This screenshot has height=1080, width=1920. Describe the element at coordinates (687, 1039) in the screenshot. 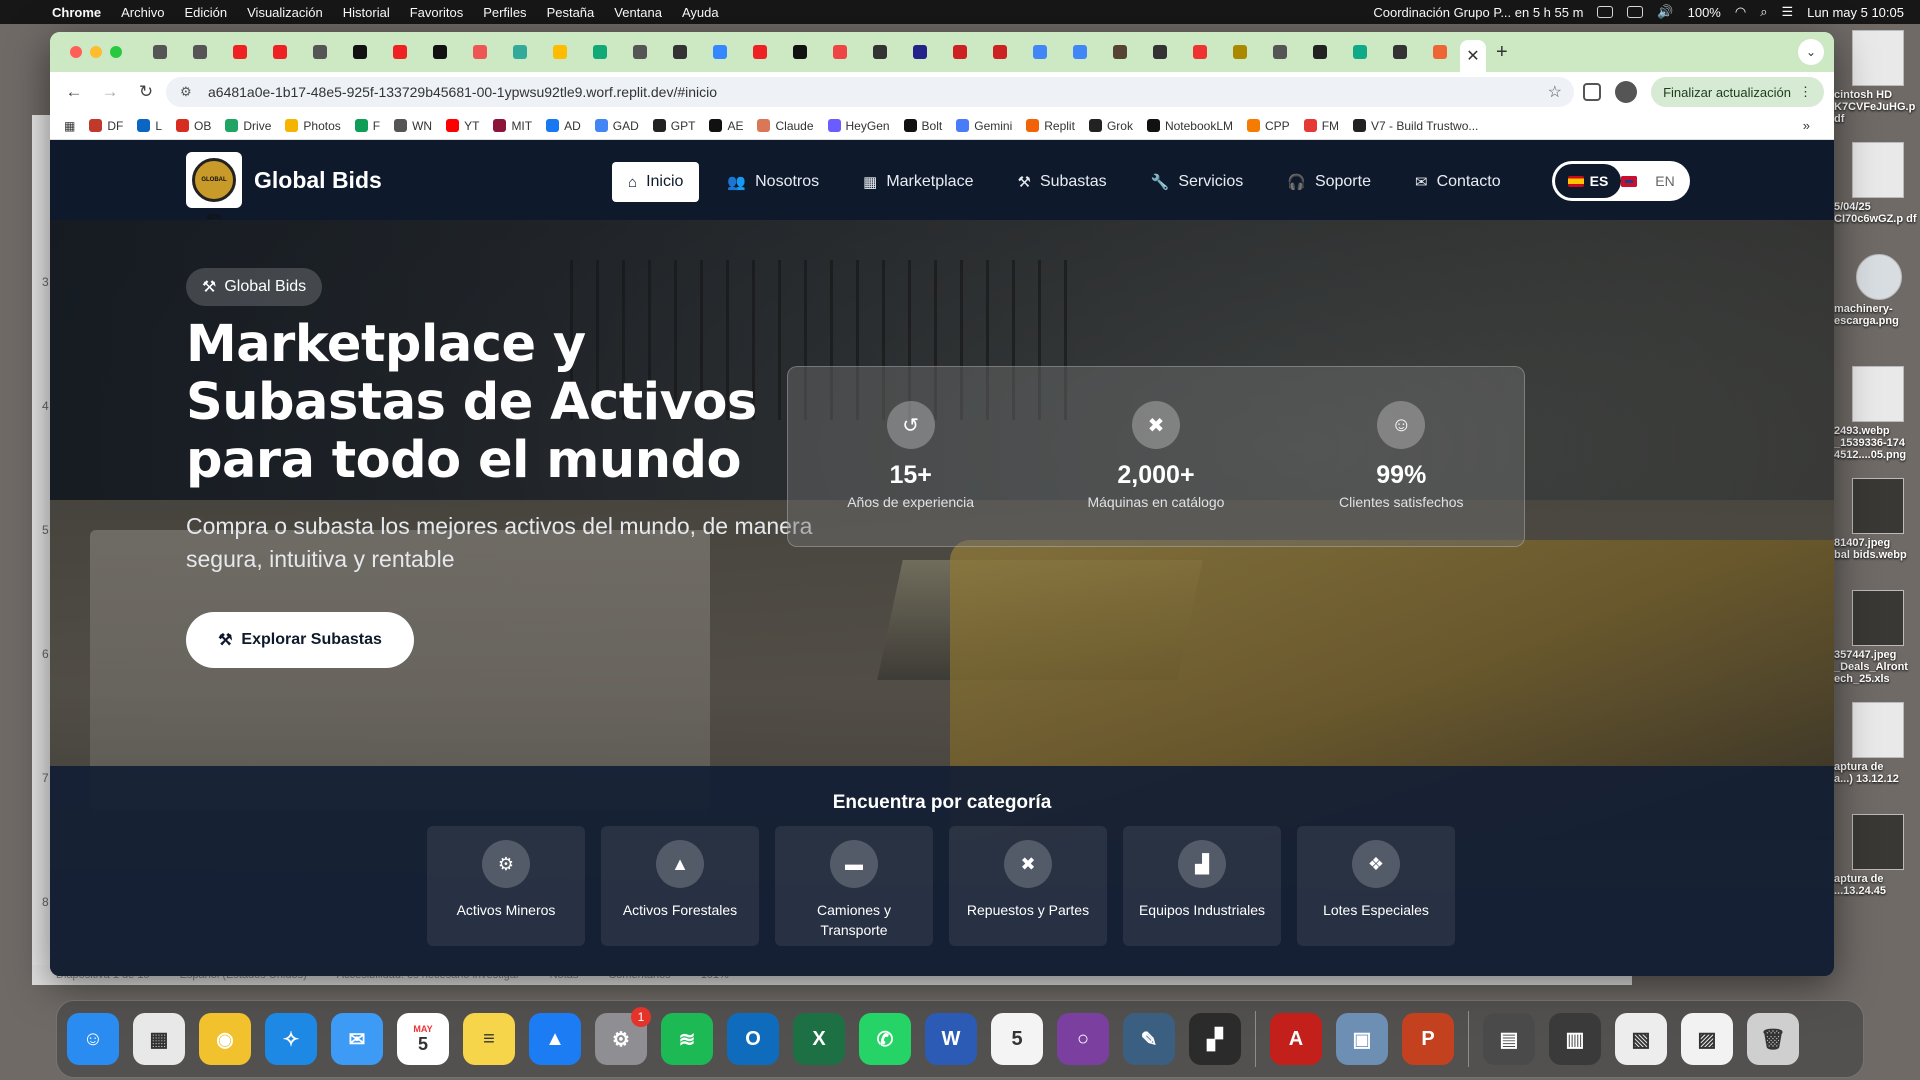

I see `spotify-icon: ≋` at that location.